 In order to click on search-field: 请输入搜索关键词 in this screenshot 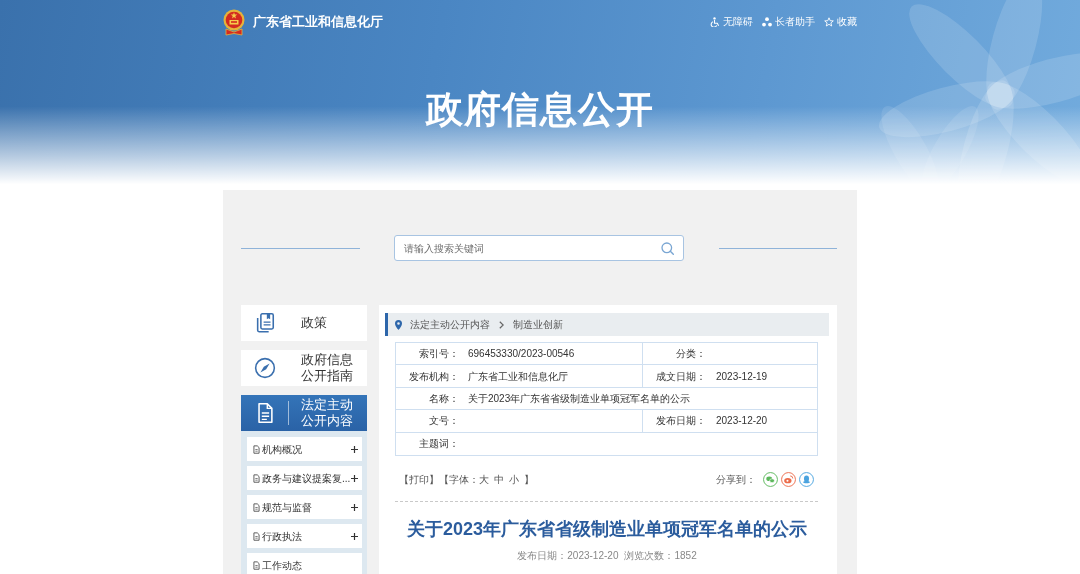, I will do `click(539, 248)`.